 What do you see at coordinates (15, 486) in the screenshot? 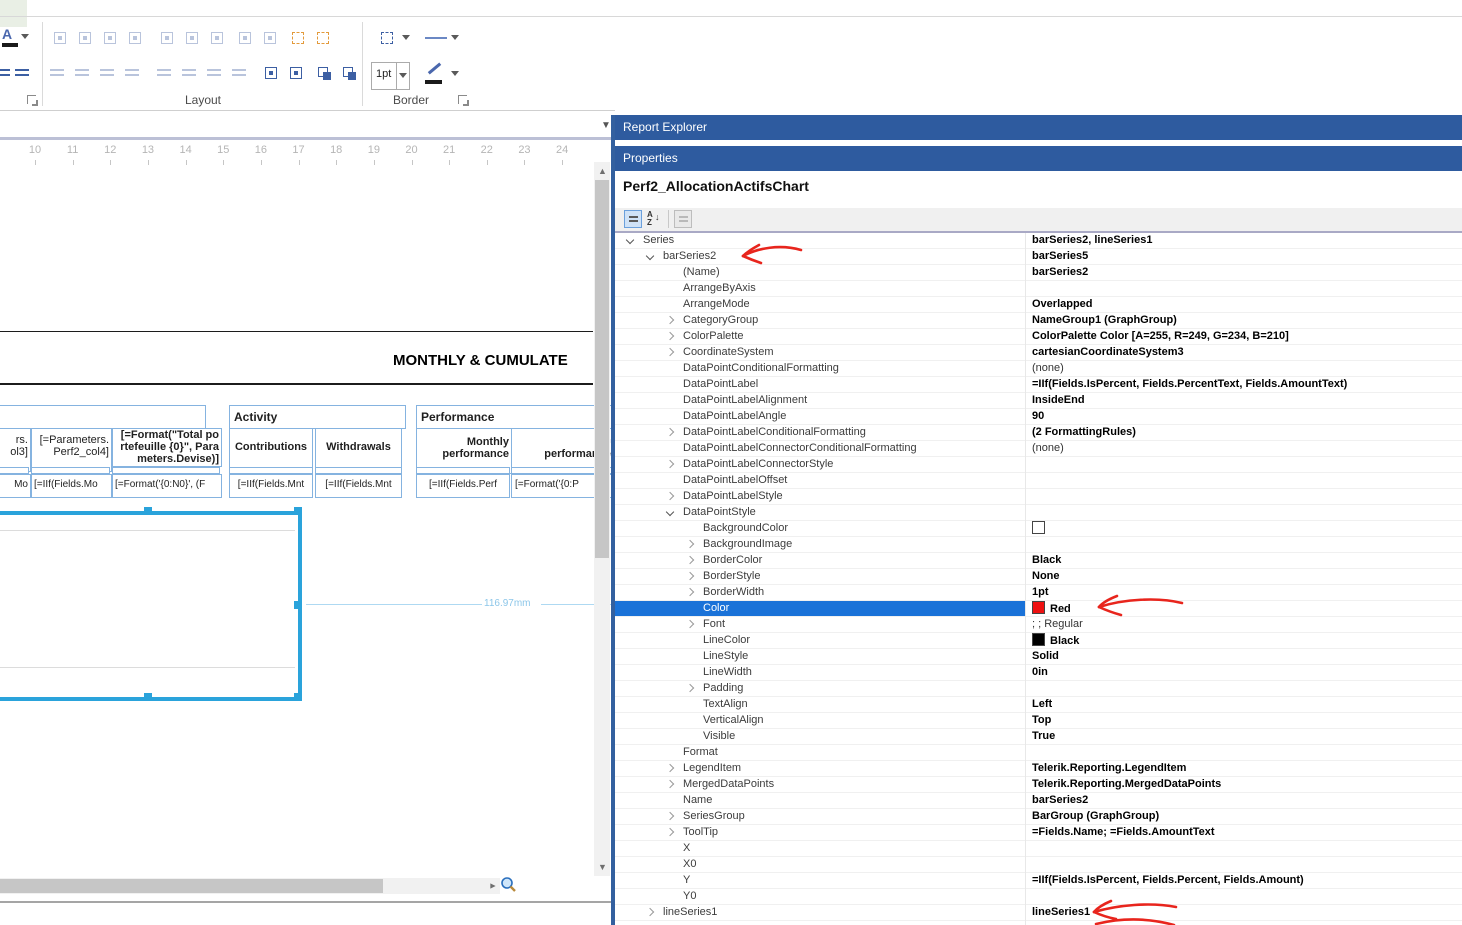
I see `left-table-data-cell: Mo` at bounding box center [15, 486].